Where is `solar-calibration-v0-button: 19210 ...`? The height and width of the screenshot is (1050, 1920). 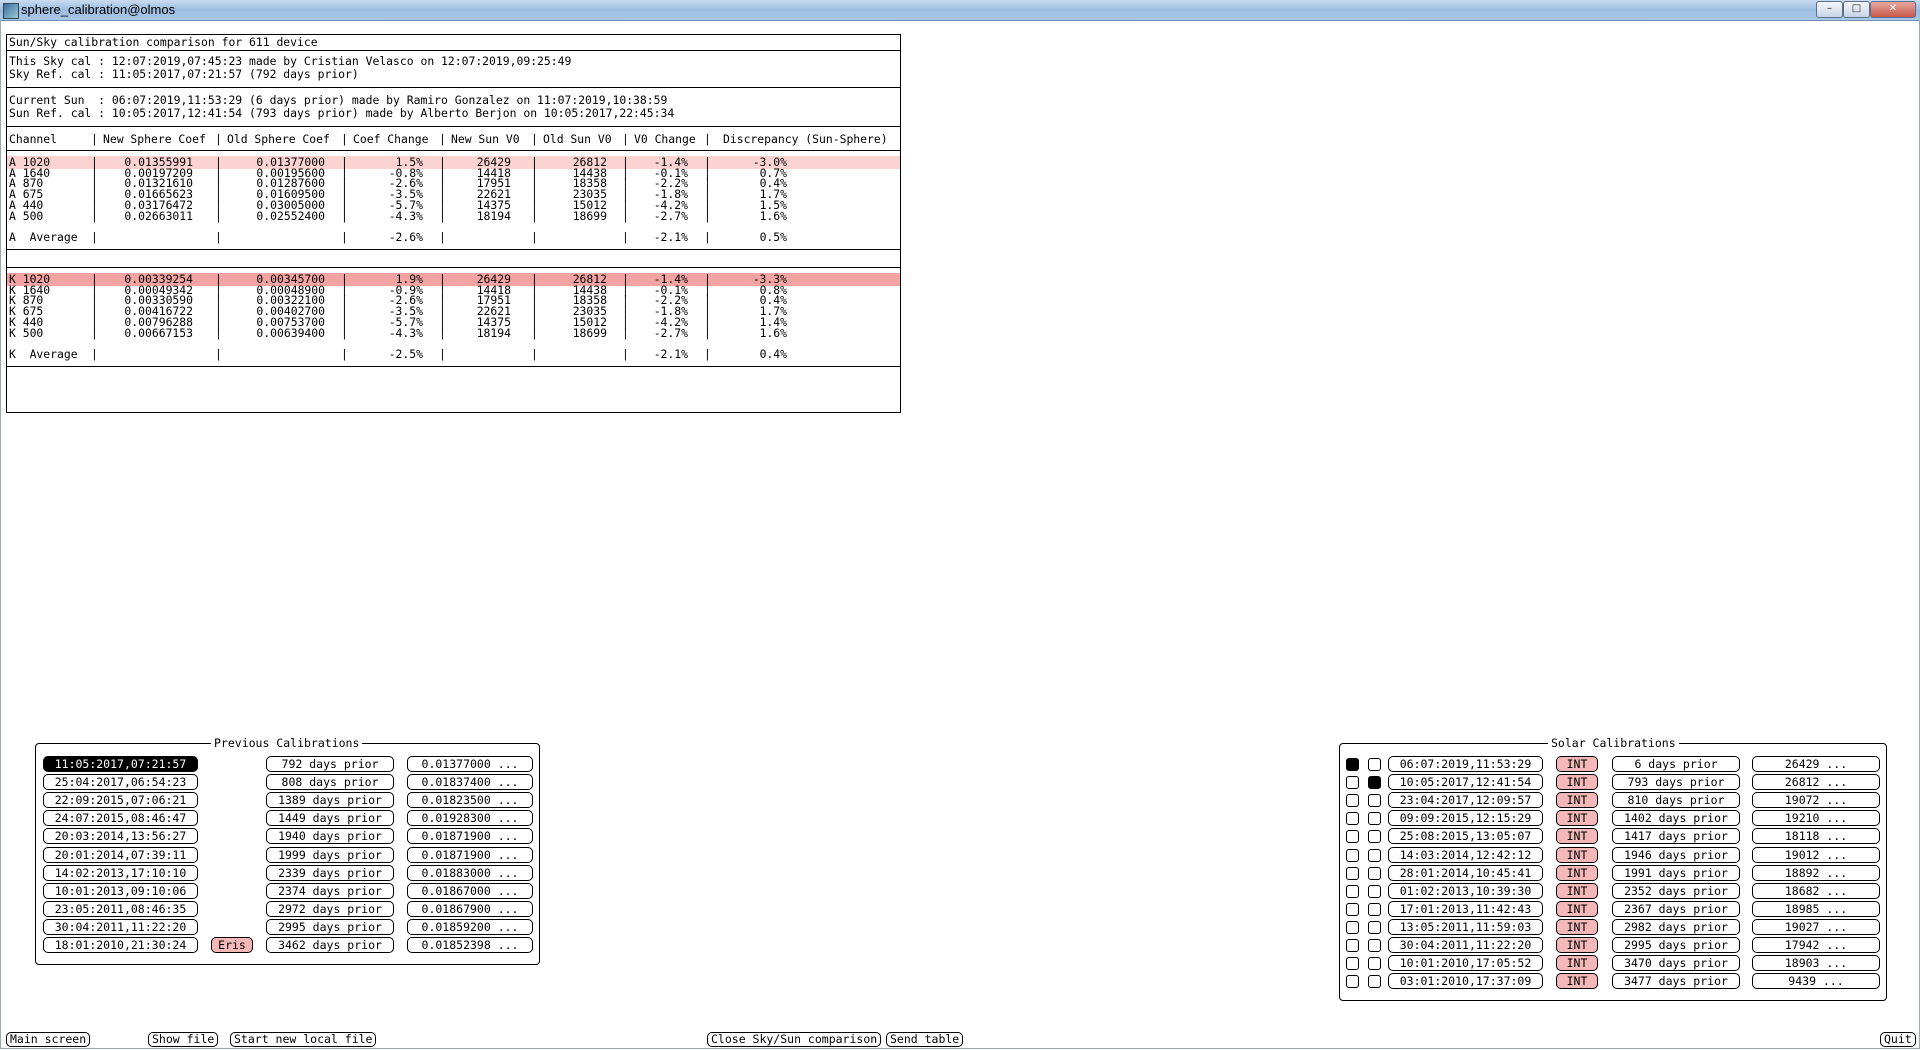
solar-calibration-v0-button: 19210 ... is located at coordinates (1816, 818).